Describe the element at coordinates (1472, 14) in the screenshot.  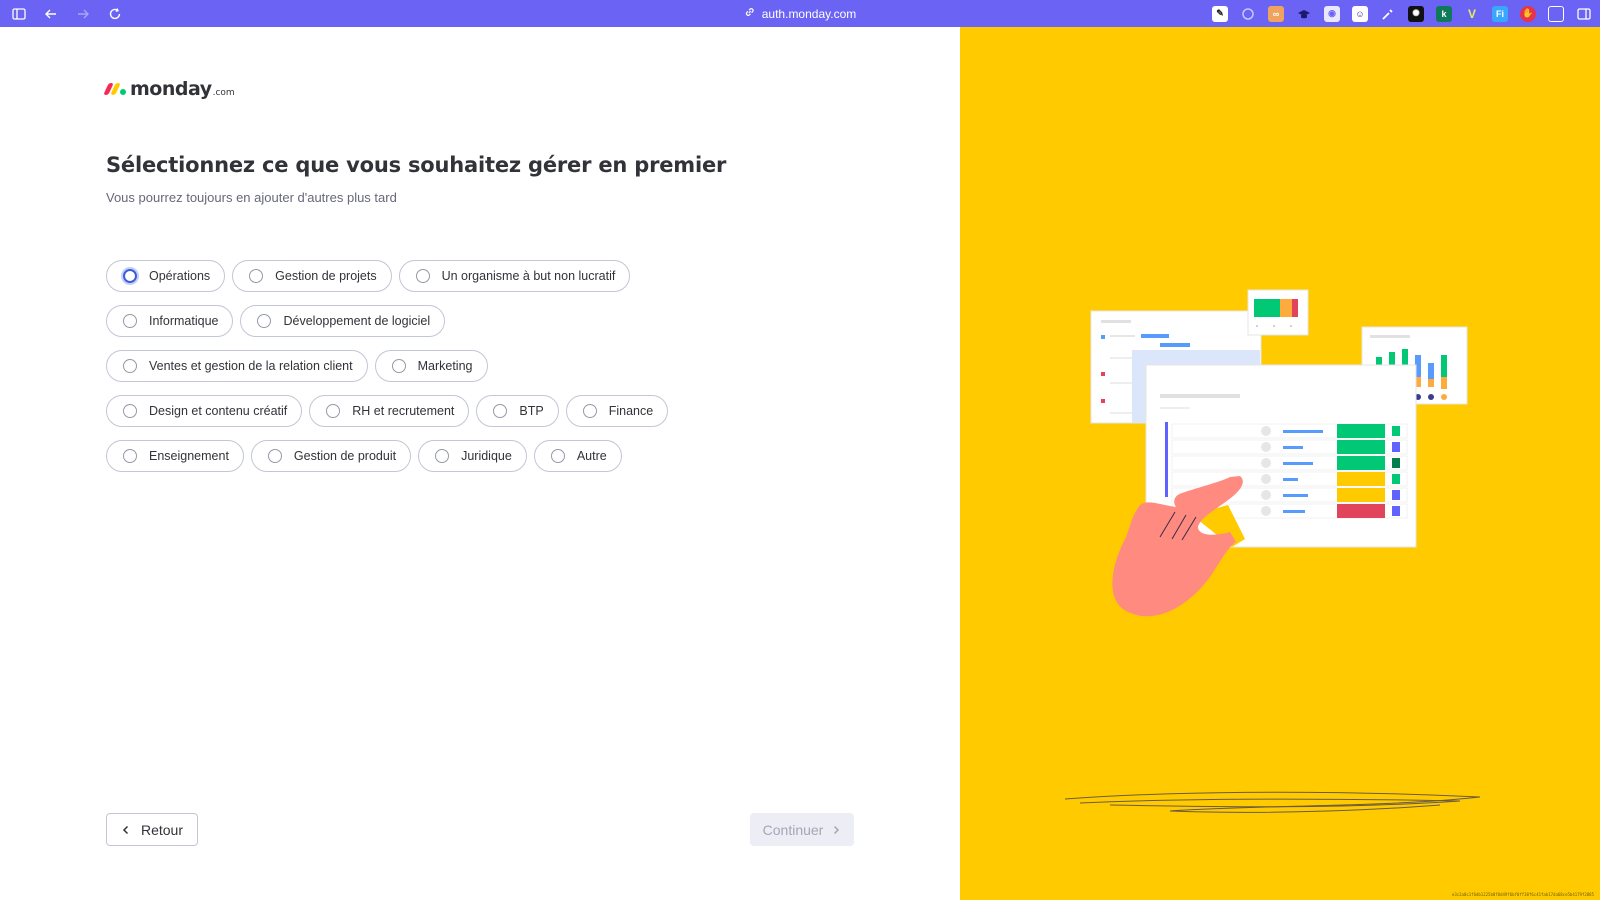
I see `v-extension-icon: V` at that location.